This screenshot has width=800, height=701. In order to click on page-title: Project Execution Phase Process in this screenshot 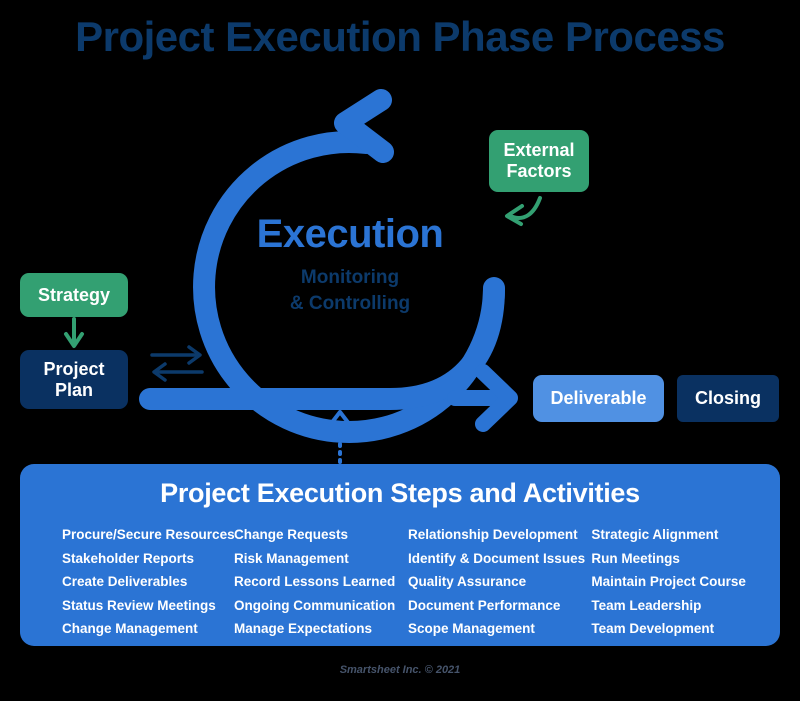, I will do `click(400, 36)`.